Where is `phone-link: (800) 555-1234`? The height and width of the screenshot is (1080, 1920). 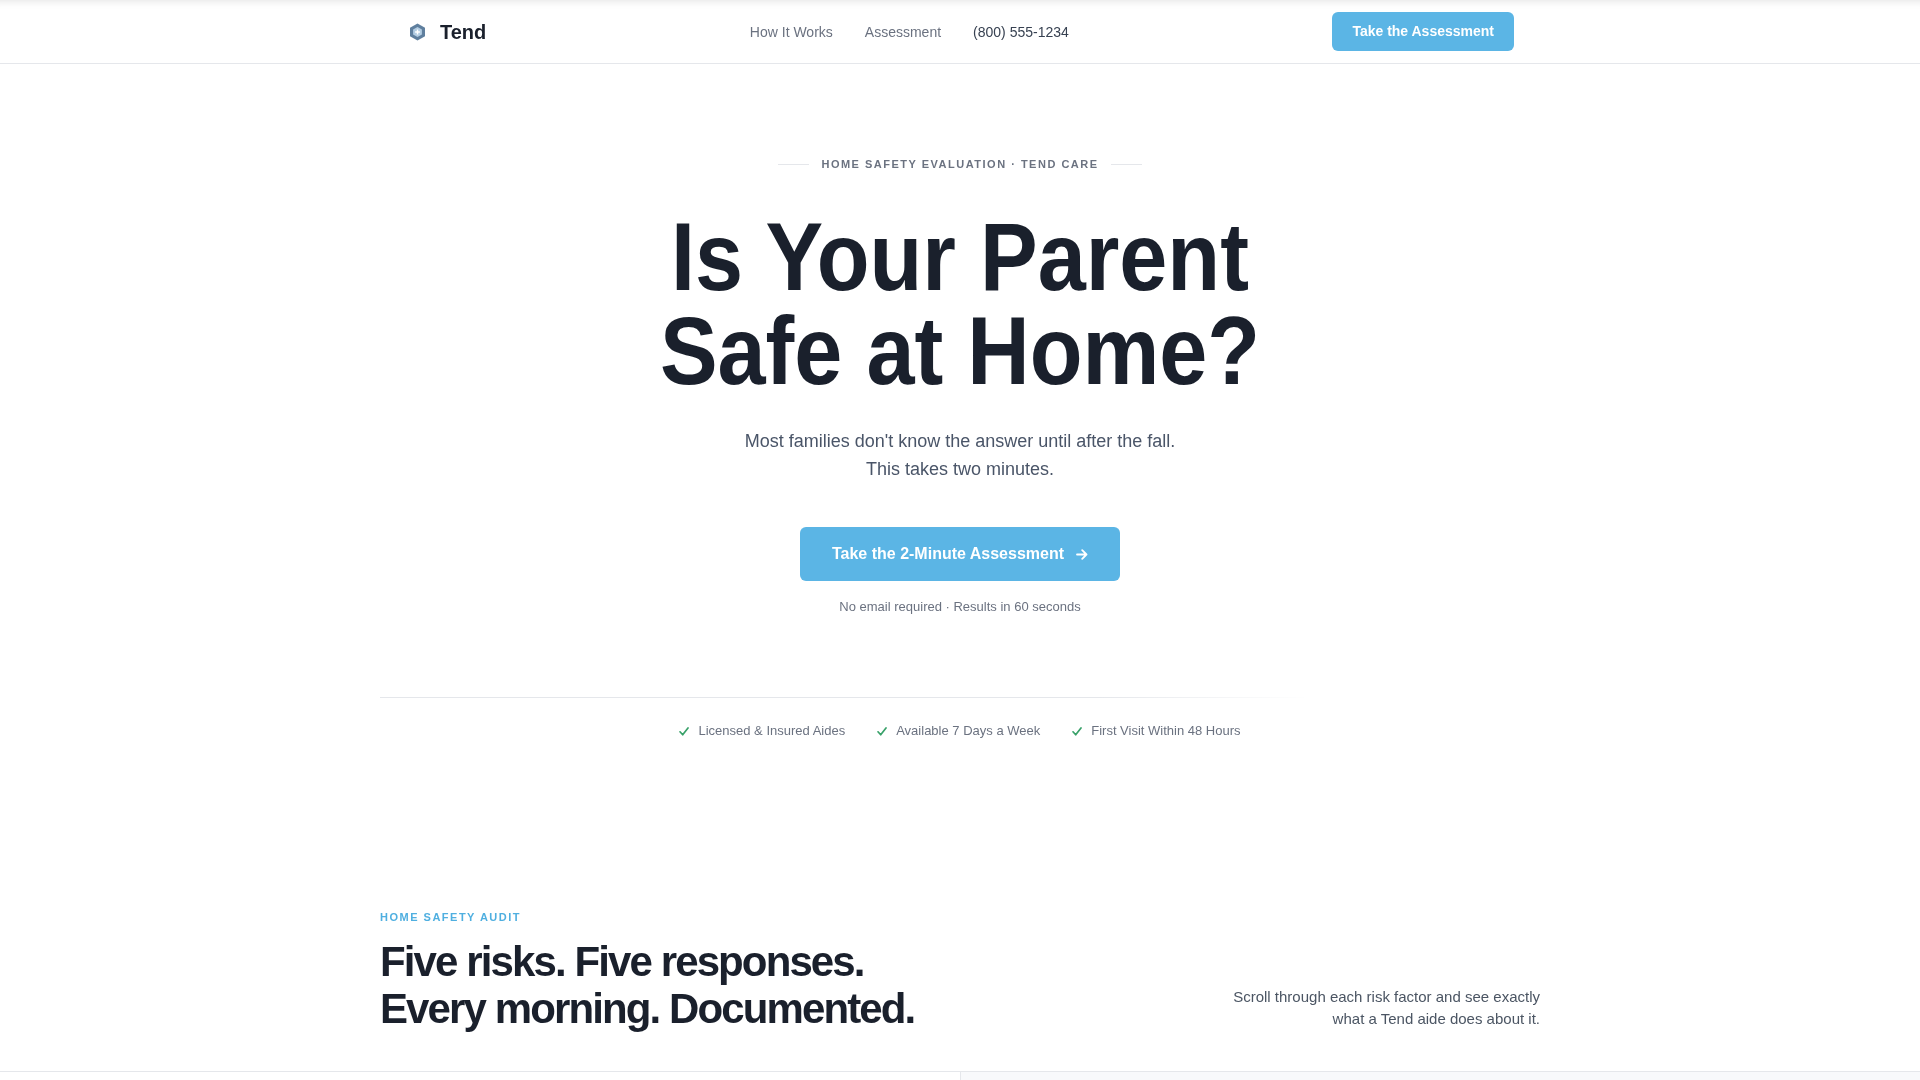
phone-link: (800) 555-1234 is located at coordinates (1021, 31).